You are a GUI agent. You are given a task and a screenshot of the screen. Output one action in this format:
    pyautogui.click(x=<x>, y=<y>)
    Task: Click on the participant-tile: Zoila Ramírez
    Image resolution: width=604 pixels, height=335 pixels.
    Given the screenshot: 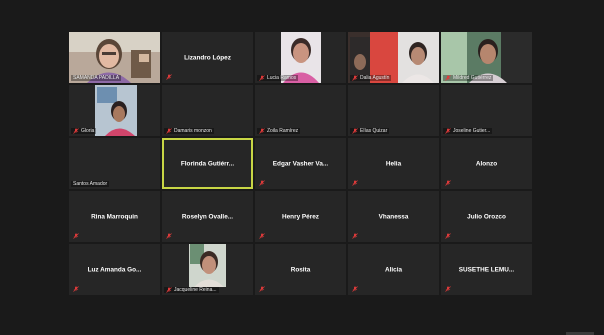 What is the action you would take?
    pyautogui.click(x=300, y=110)
    